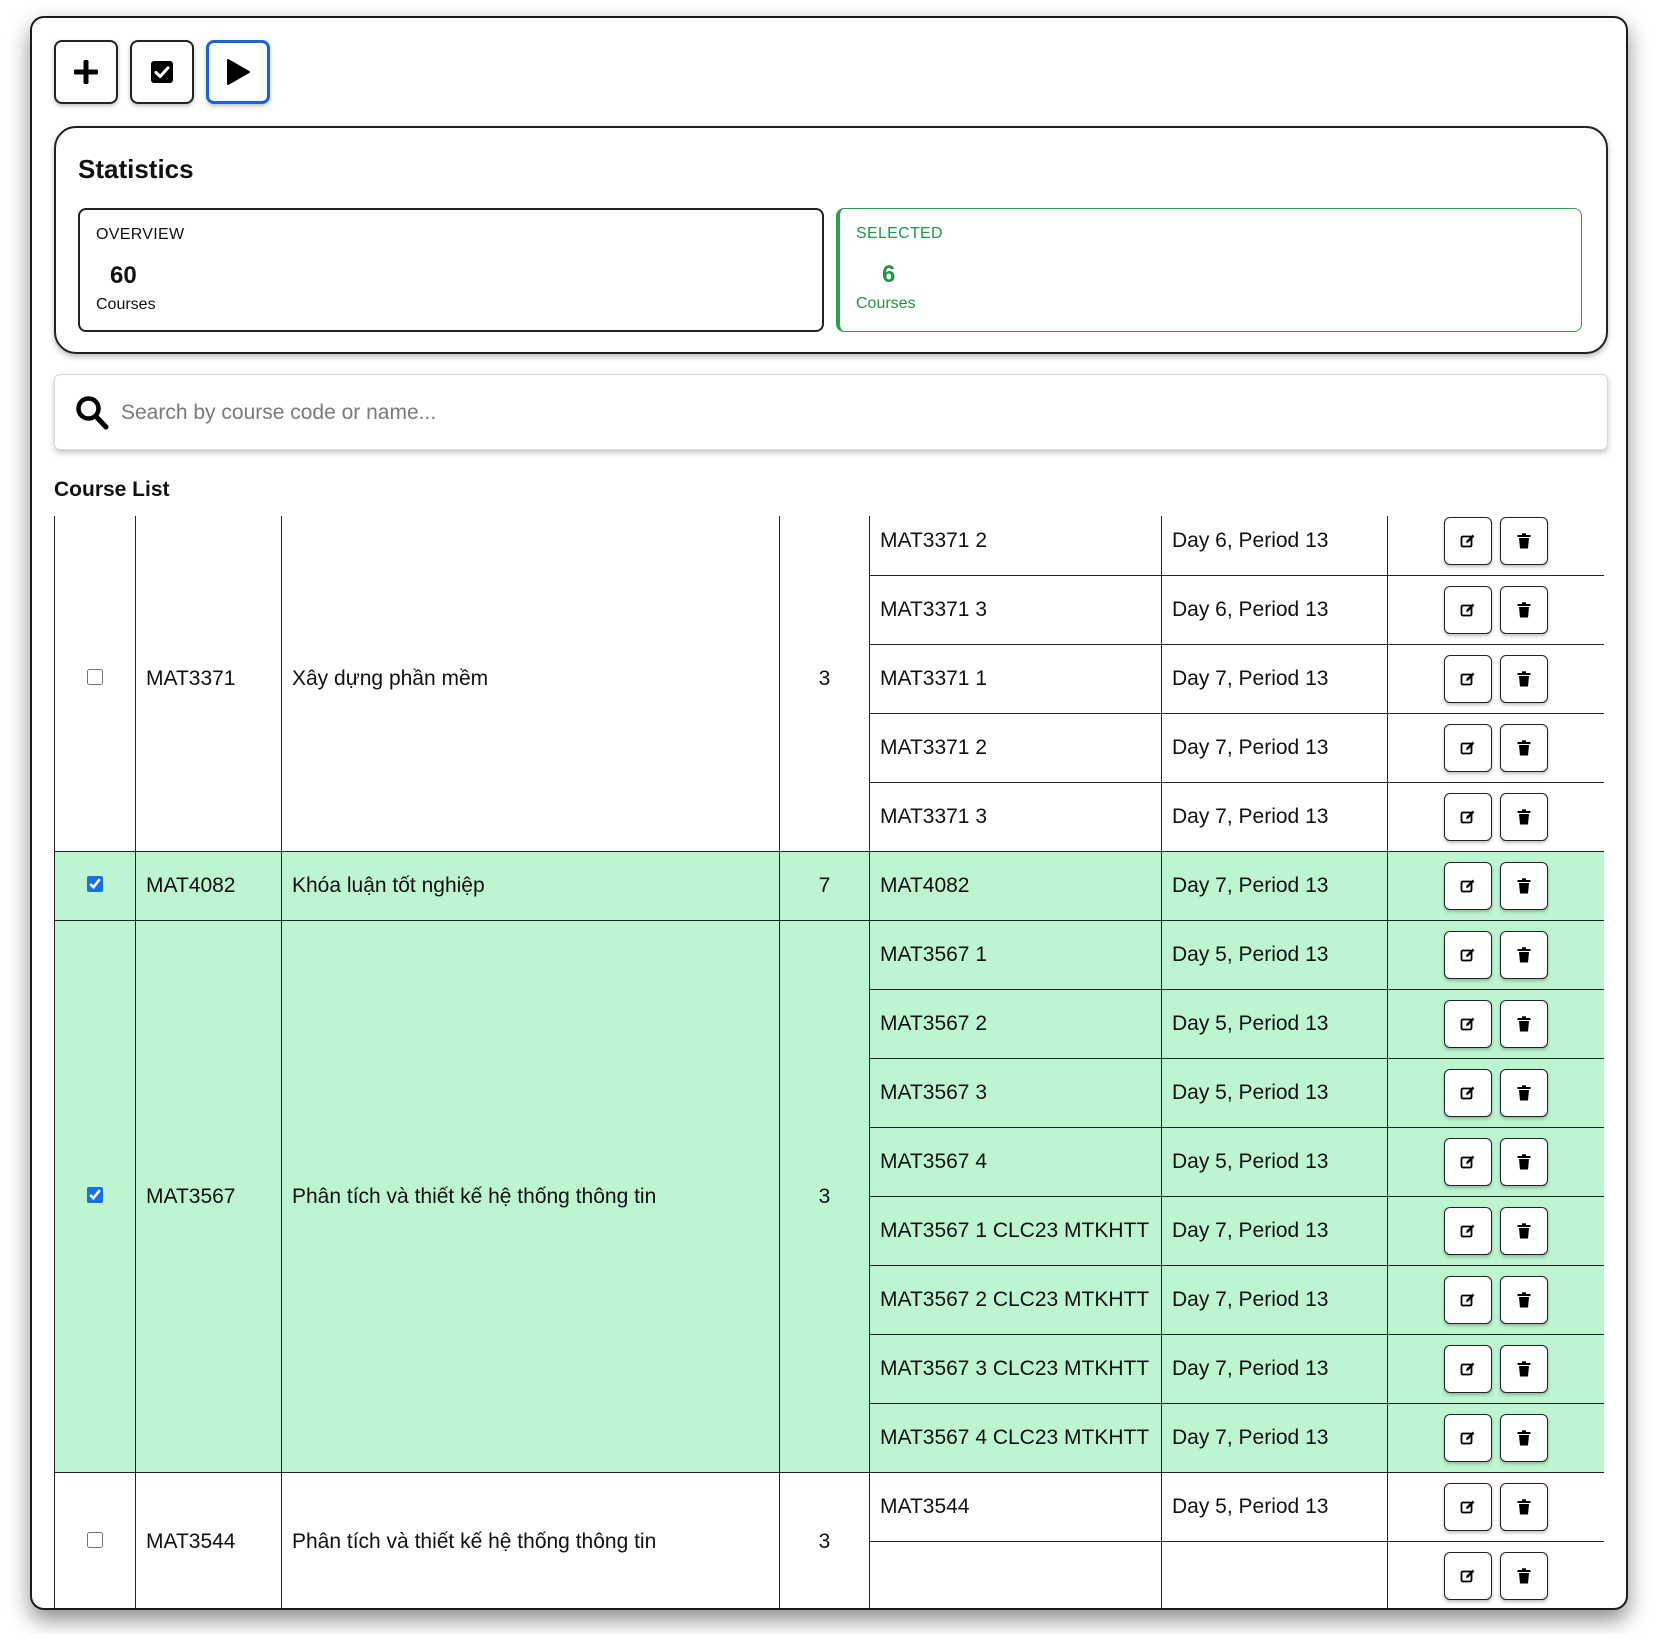 Image resolution: width=1658 pixels, height=1634 pixels. What do you see at coordinates (886, 303) in the screenshot?
I see `selected-unit: Courses` at bounding box center [886, 303].